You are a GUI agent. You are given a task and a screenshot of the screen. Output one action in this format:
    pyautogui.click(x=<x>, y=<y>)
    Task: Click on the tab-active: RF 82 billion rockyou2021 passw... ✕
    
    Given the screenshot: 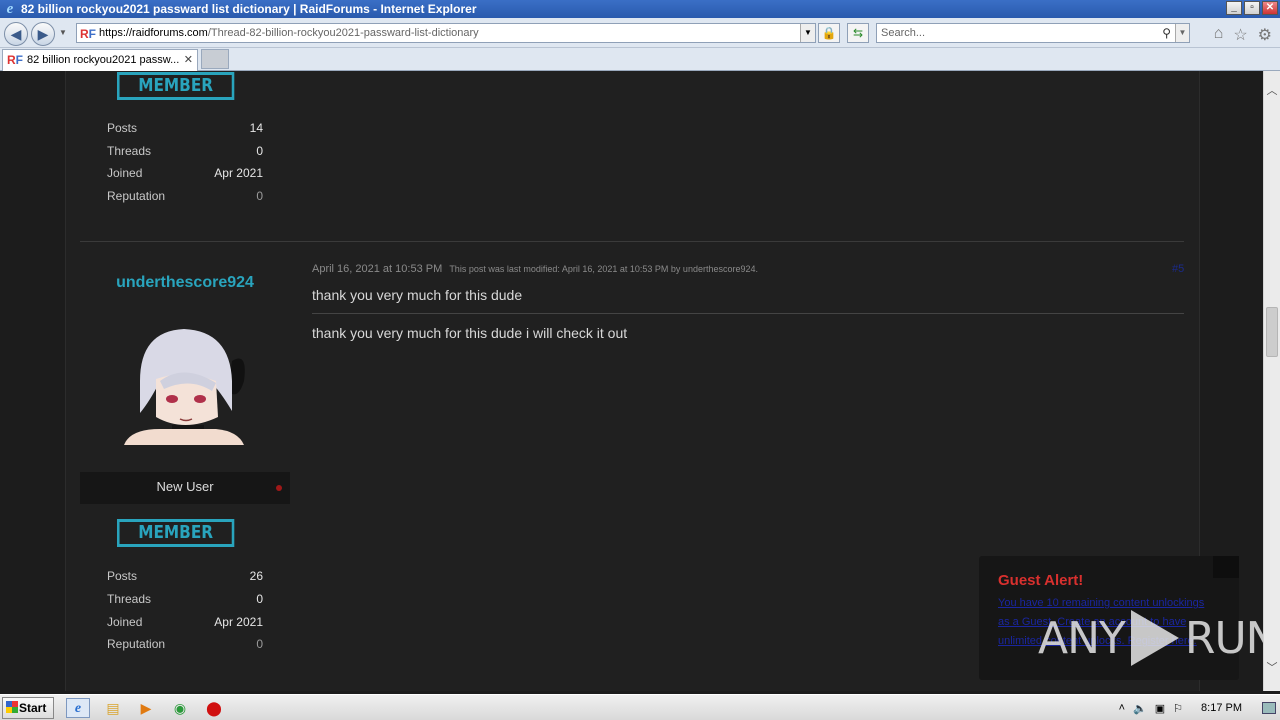 What is the action you would take?
    pyautogui.click(x=100, y=60)
    